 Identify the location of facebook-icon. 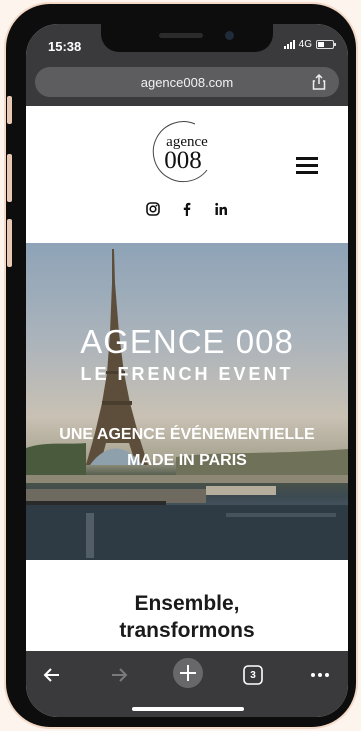
(187, 209).